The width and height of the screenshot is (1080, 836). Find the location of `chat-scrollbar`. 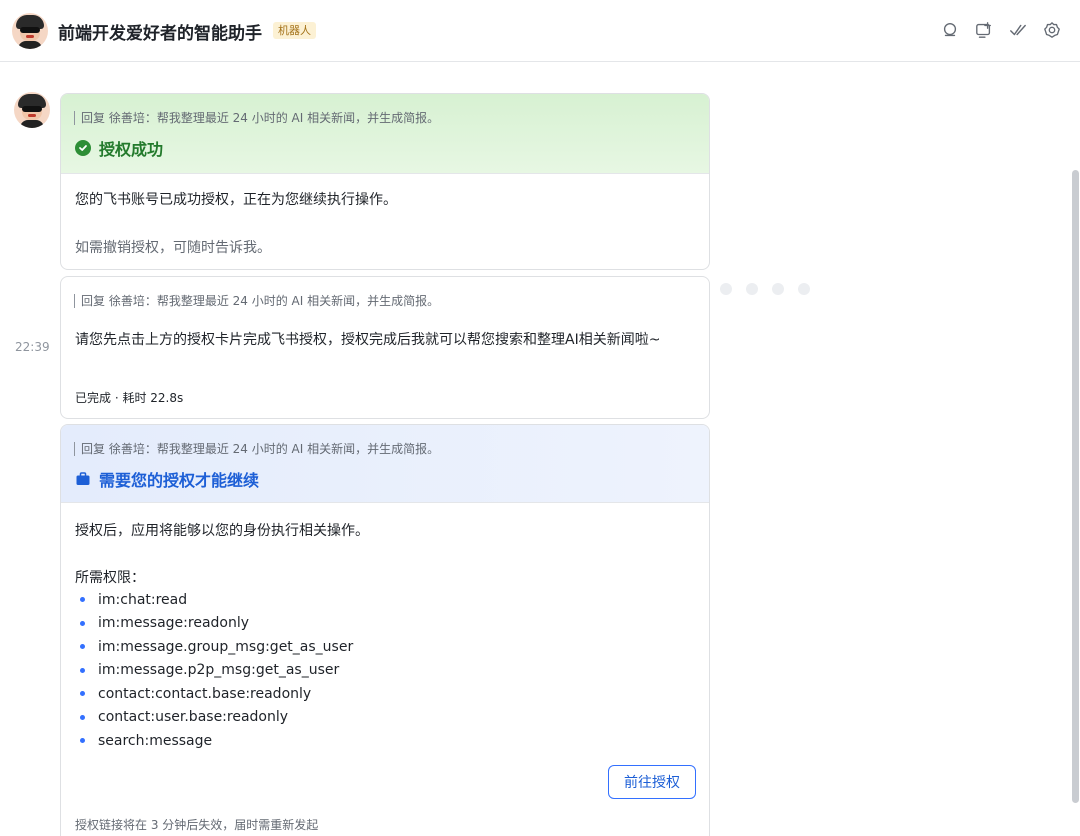

chat-scrollbar is located at coordinates (1075, 449).